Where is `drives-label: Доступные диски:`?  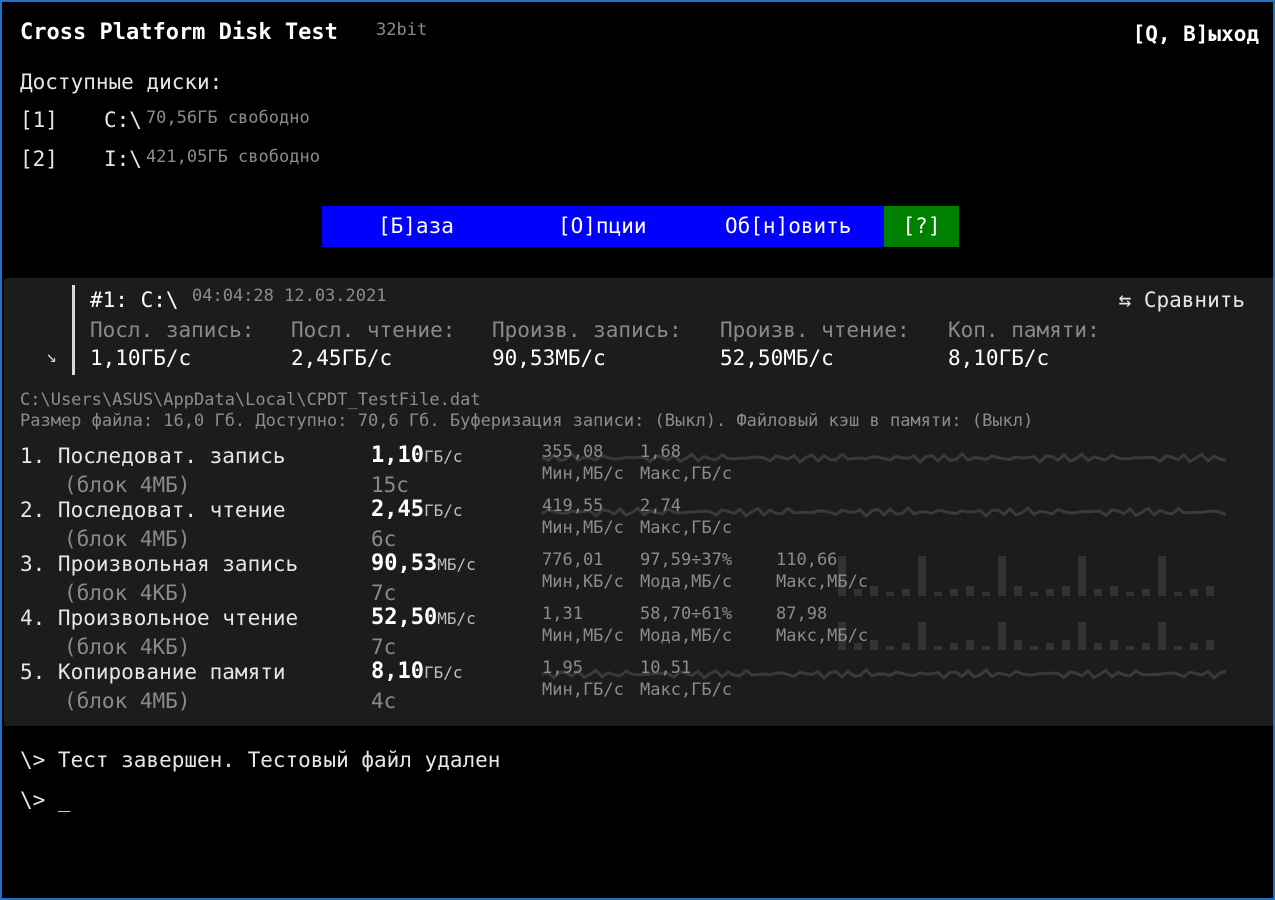
drives-label: Доступные диски: is located at coordinates (121, 82).